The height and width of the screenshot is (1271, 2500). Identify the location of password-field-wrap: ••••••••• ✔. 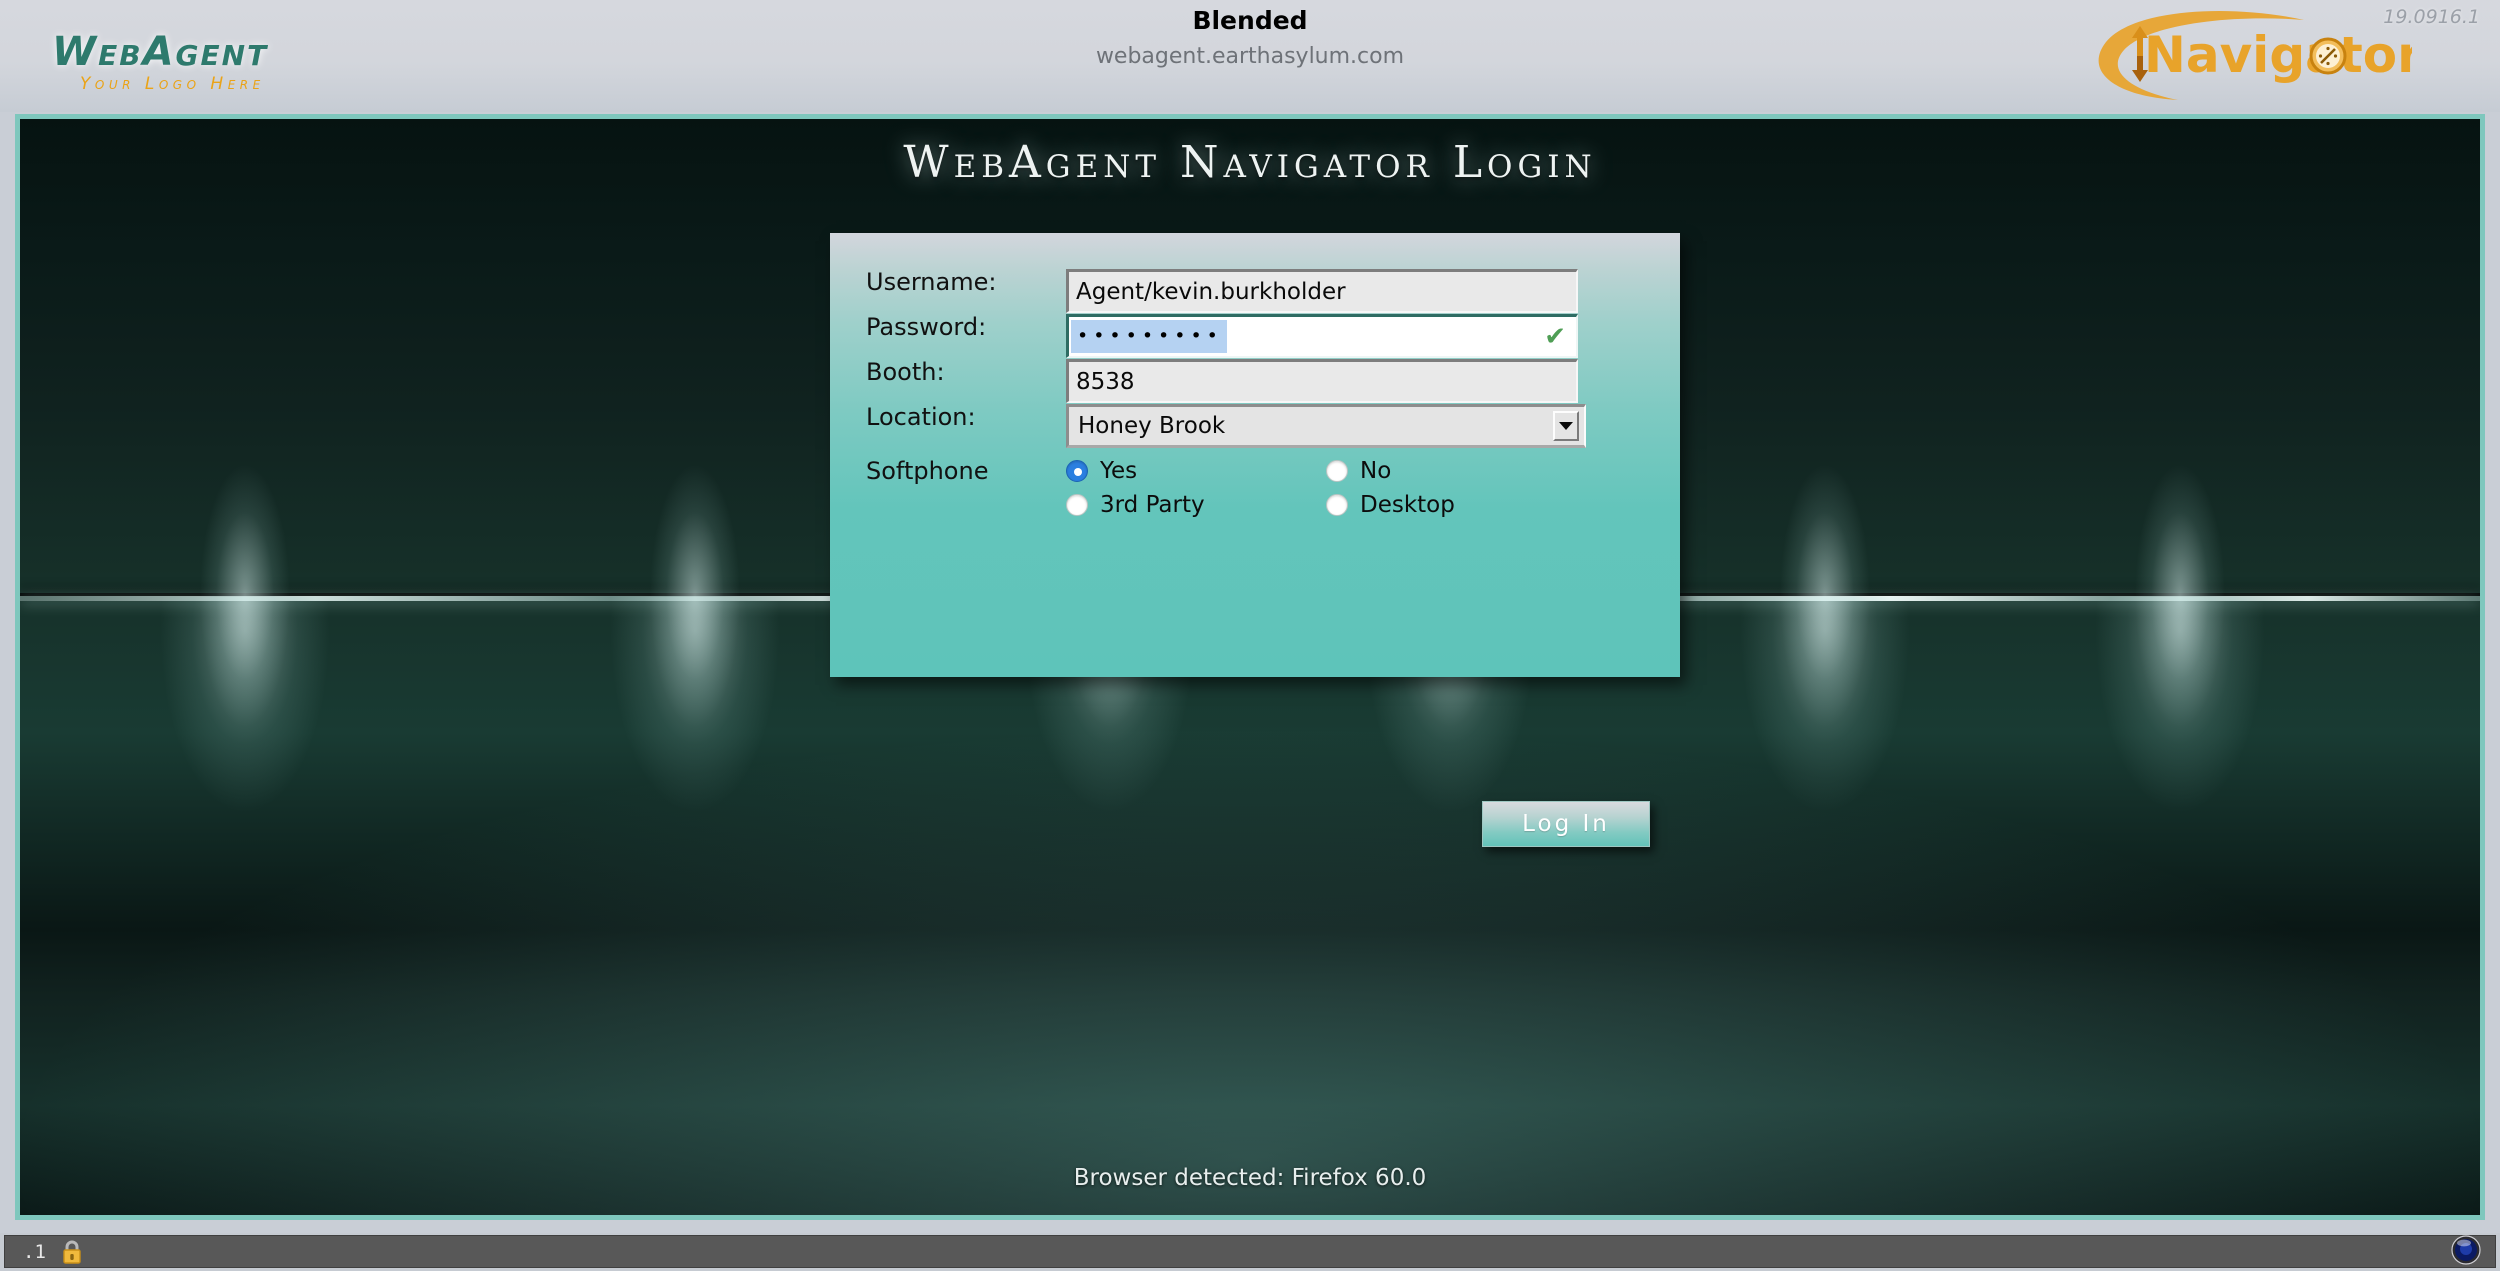
(1322, 336).